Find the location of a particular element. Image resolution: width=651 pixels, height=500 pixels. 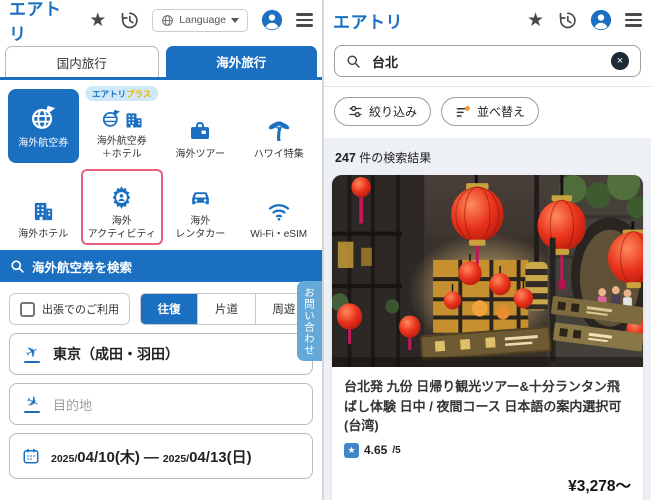

sort-label: 並べ替え is located at coordinates (501, 112).